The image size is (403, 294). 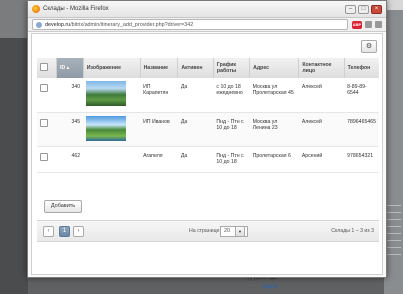 What do you see at coordinates (39, 24) in the screenshot?
I see `site-identity-icon` at bounding box center [39, 24].